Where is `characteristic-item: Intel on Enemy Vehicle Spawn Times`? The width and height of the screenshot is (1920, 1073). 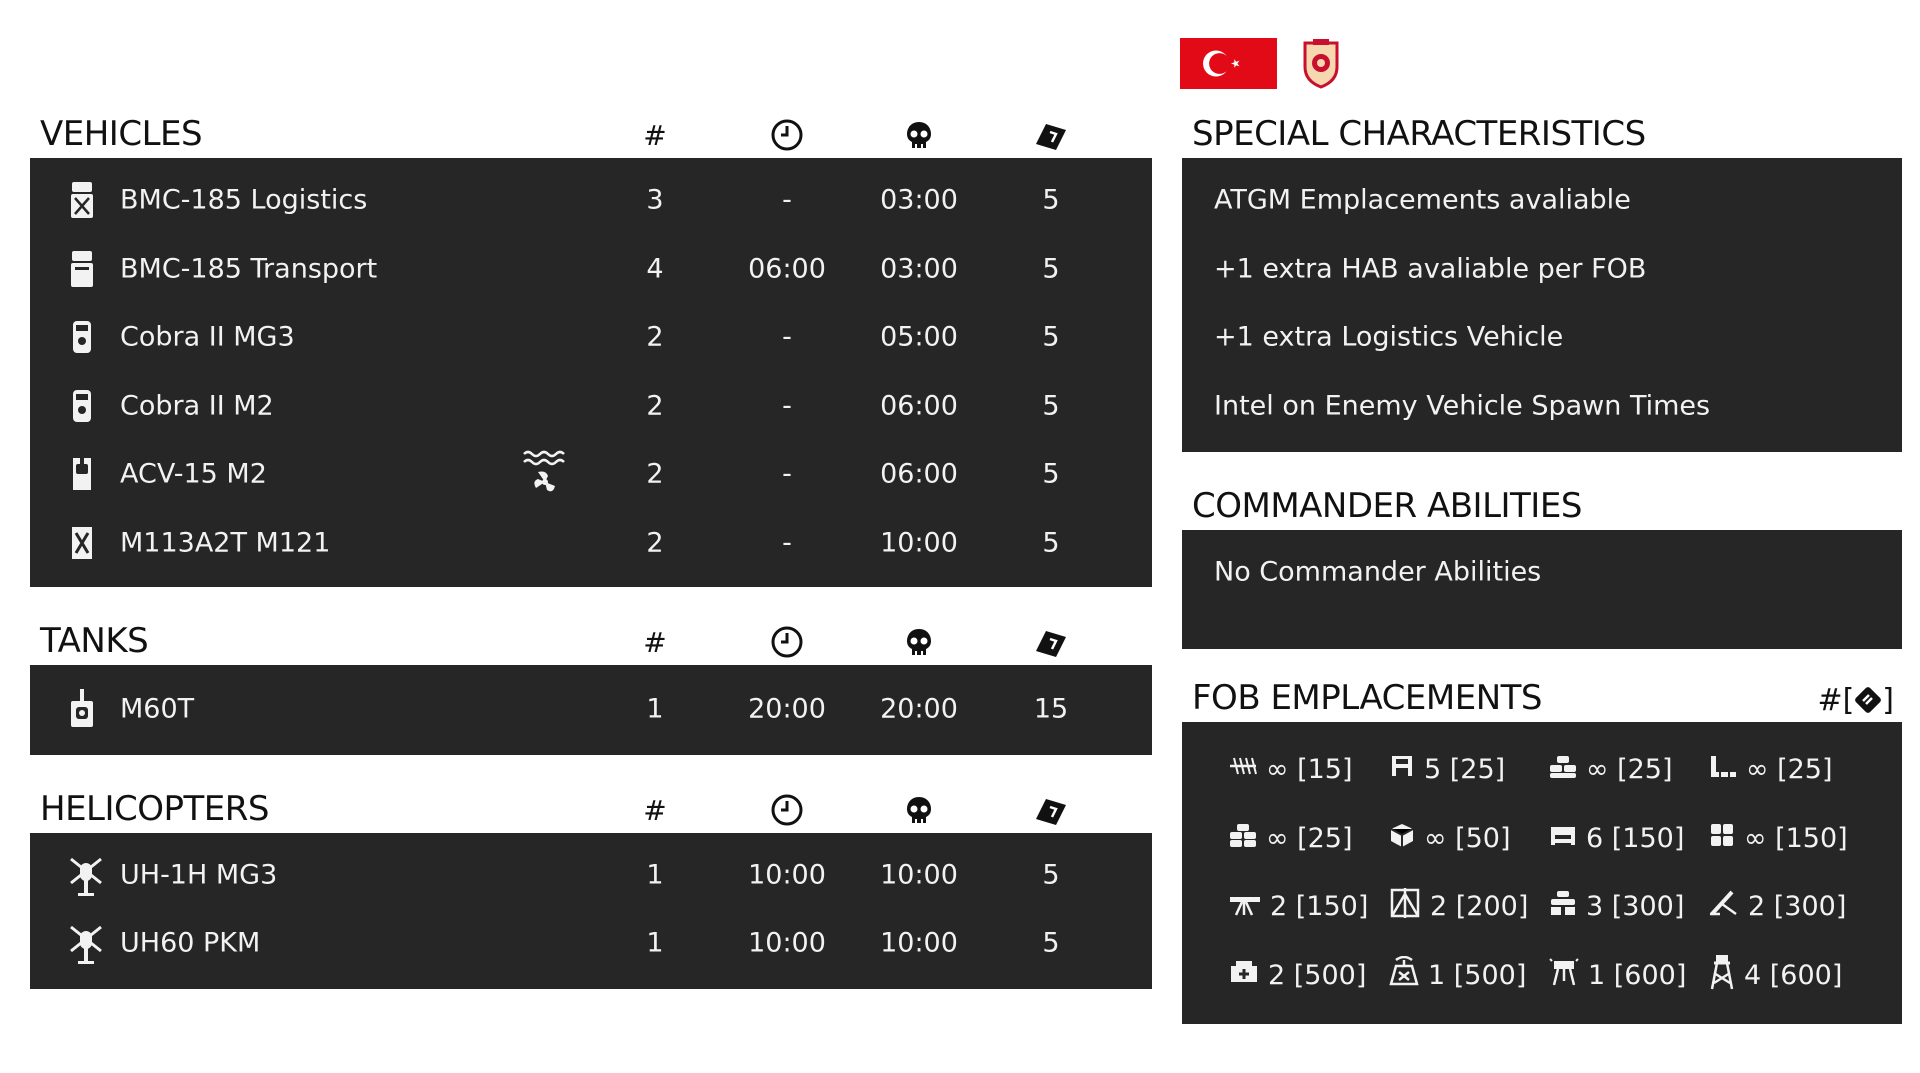 characteristic-item: Intel on Enemy Vehicle Spawn Times is located at coordinates (1542, 406).